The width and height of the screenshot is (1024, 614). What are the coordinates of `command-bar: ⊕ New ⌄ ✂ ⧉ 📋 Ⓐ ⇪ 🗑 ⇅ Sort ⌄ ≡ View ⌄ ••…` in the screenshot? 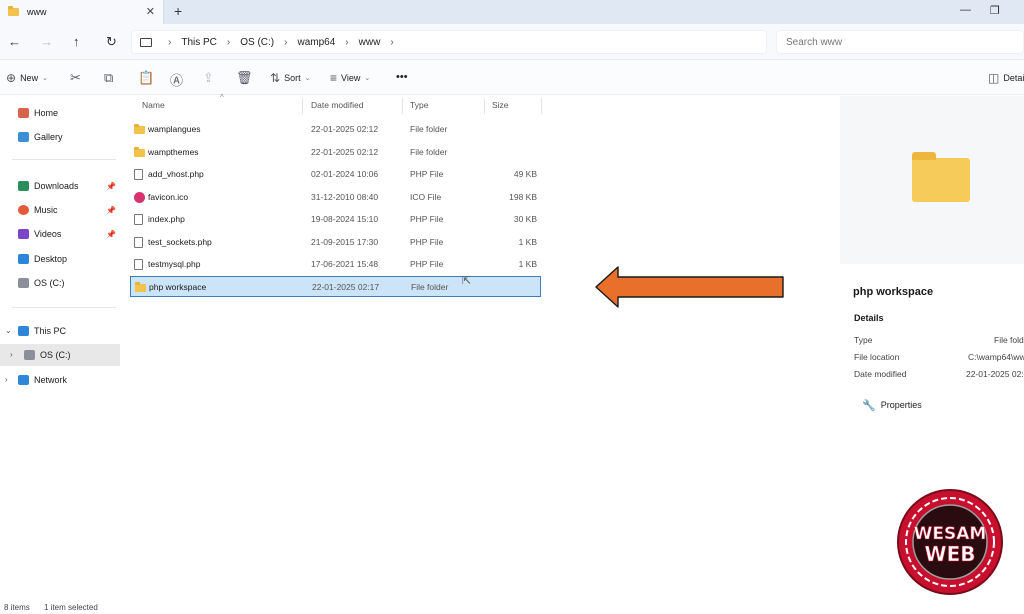 It's located at (512, 78).